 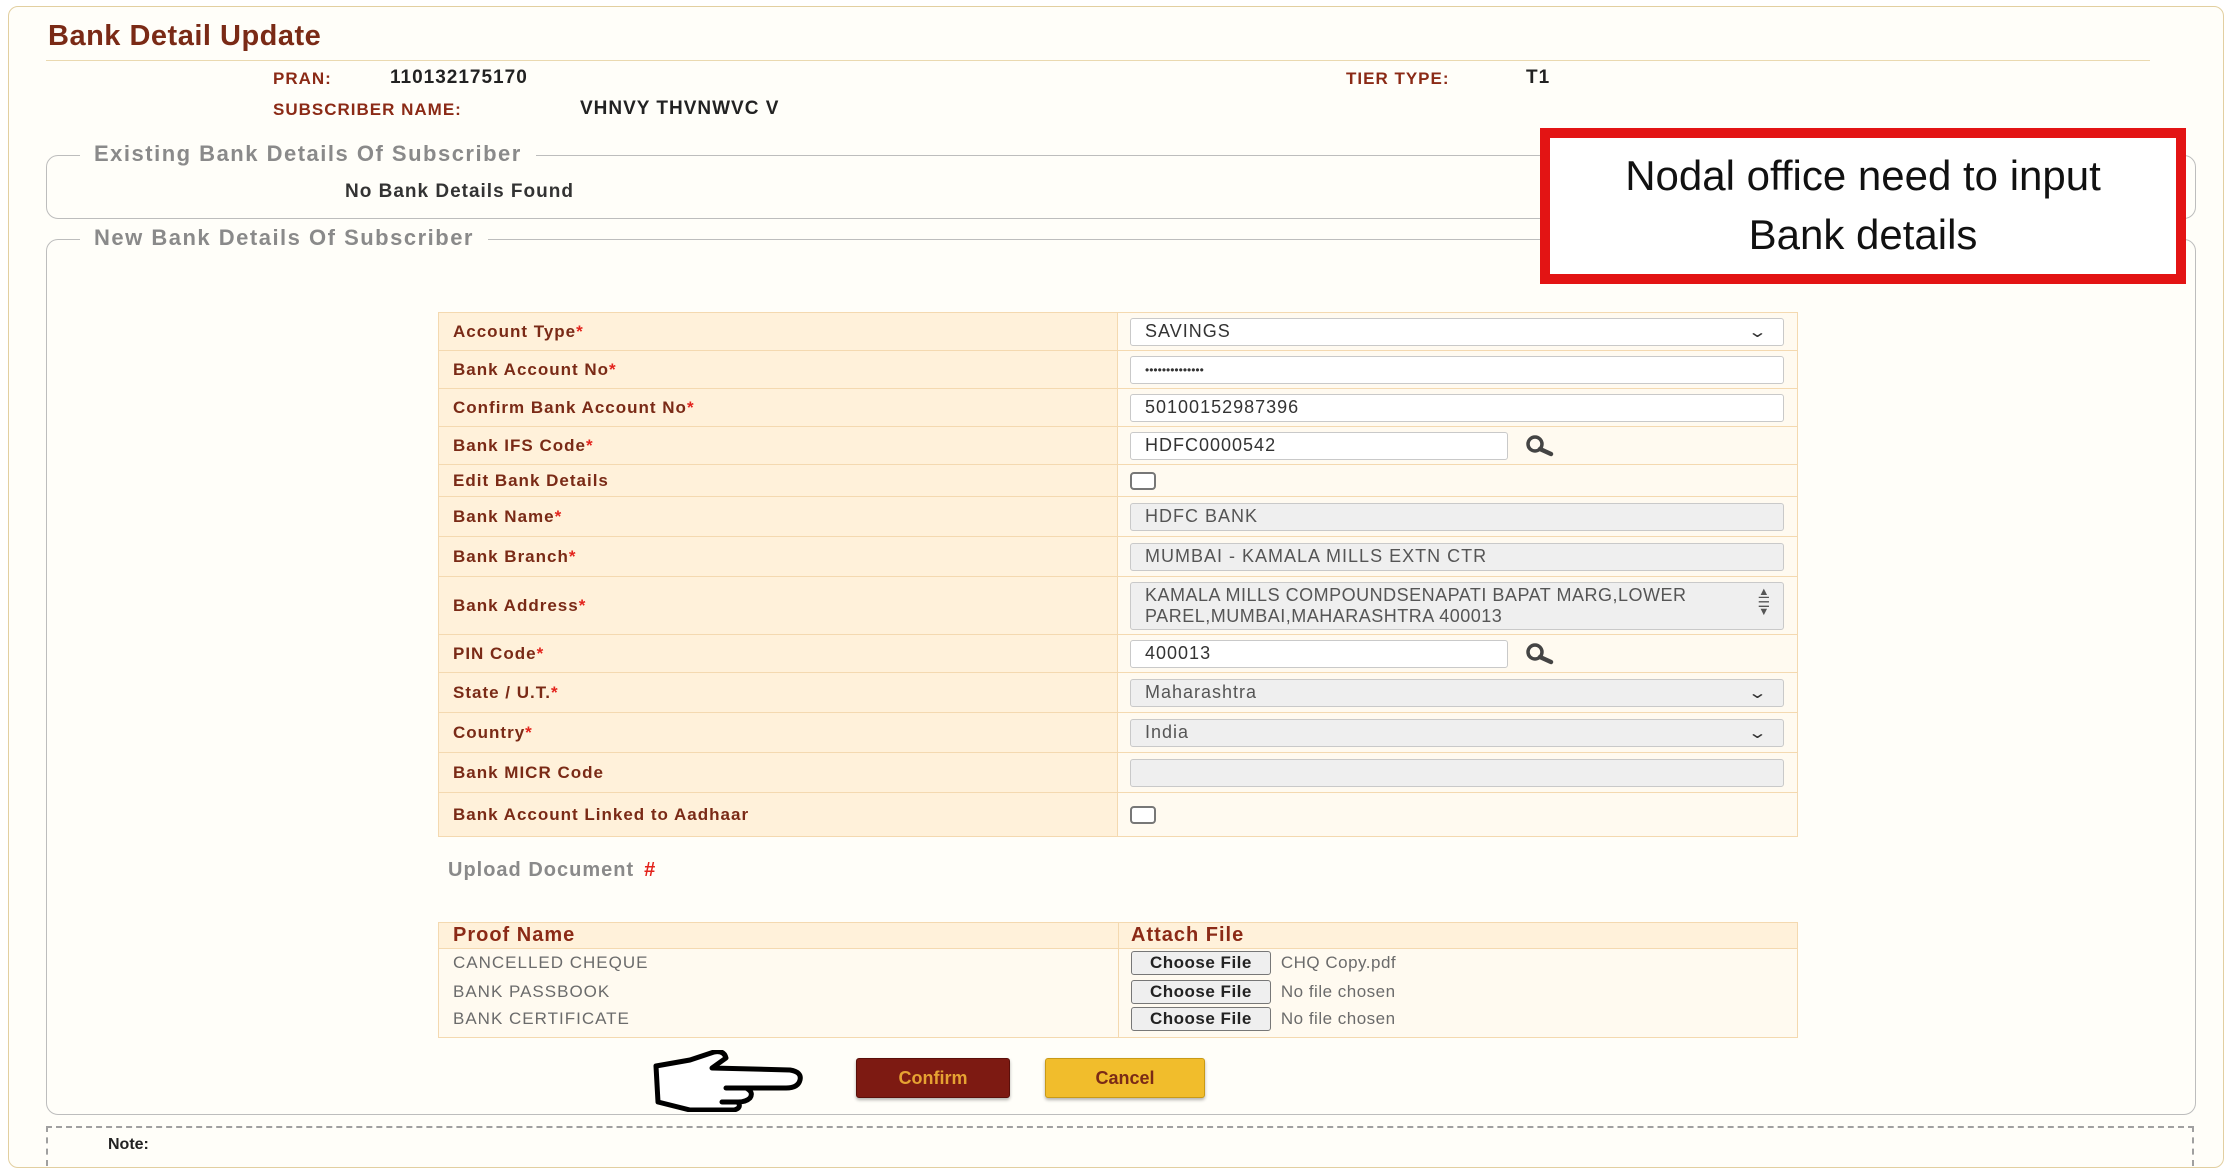 I want to click on bank-name-label: Bank Name*, so click(x=778, y=516).